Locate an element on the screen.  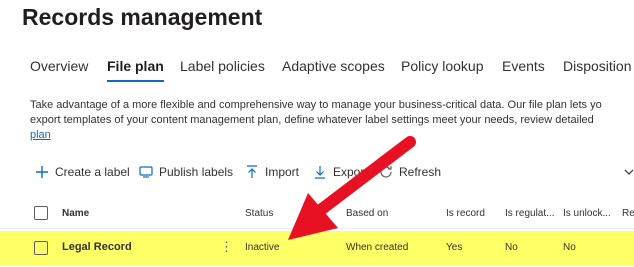
row-is-unlocked: No is located at coordinates (569, 247).